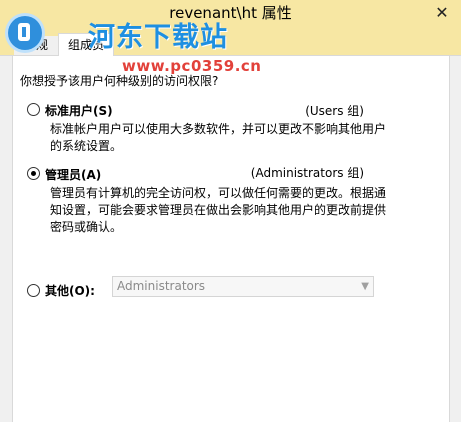  Describe the element at coordinates (334, 111) in the screenshot. I see `standard-user-group: (Users 组)` at that location.